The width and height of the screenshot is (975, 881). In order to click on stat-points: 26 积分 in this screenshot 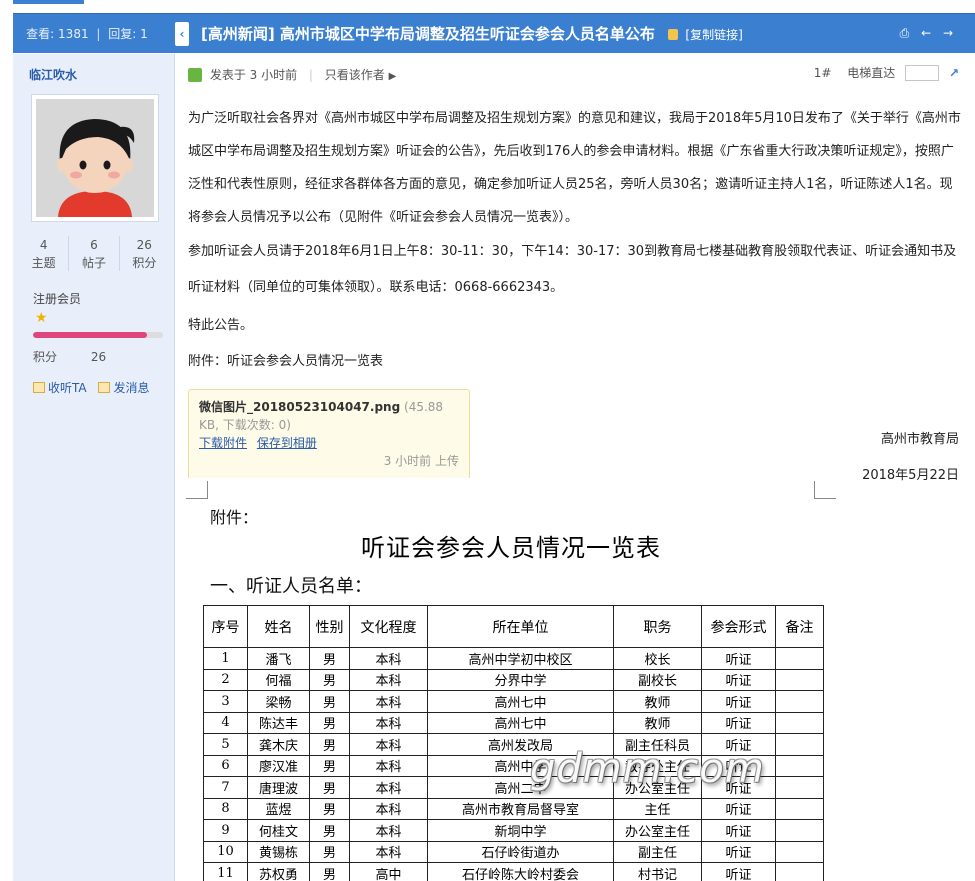, I will do `click(144, 253)`.